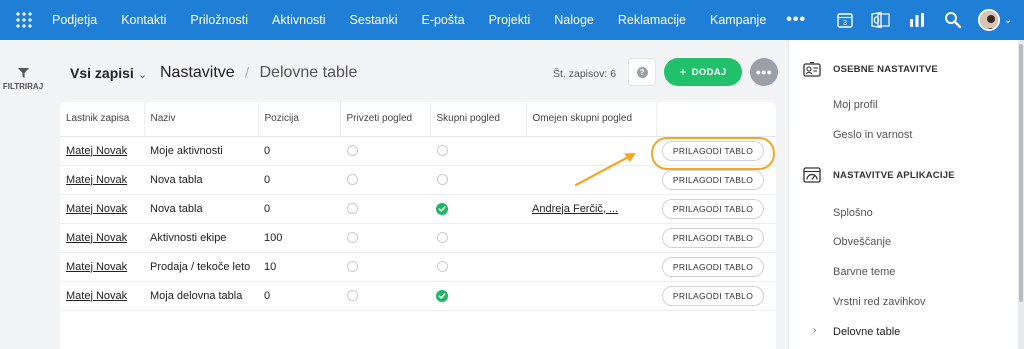 This screenshot has height=349, width=1024. Describe the element at coordinates (23, 73) in the screenshot. I see `filter-icon` at that location.